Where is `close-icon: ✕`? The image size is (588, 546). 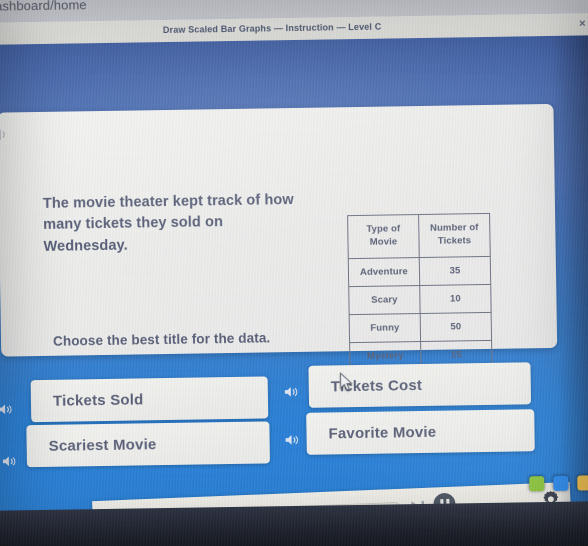 close-icon: ✕ is located at coordinates (582, 23).